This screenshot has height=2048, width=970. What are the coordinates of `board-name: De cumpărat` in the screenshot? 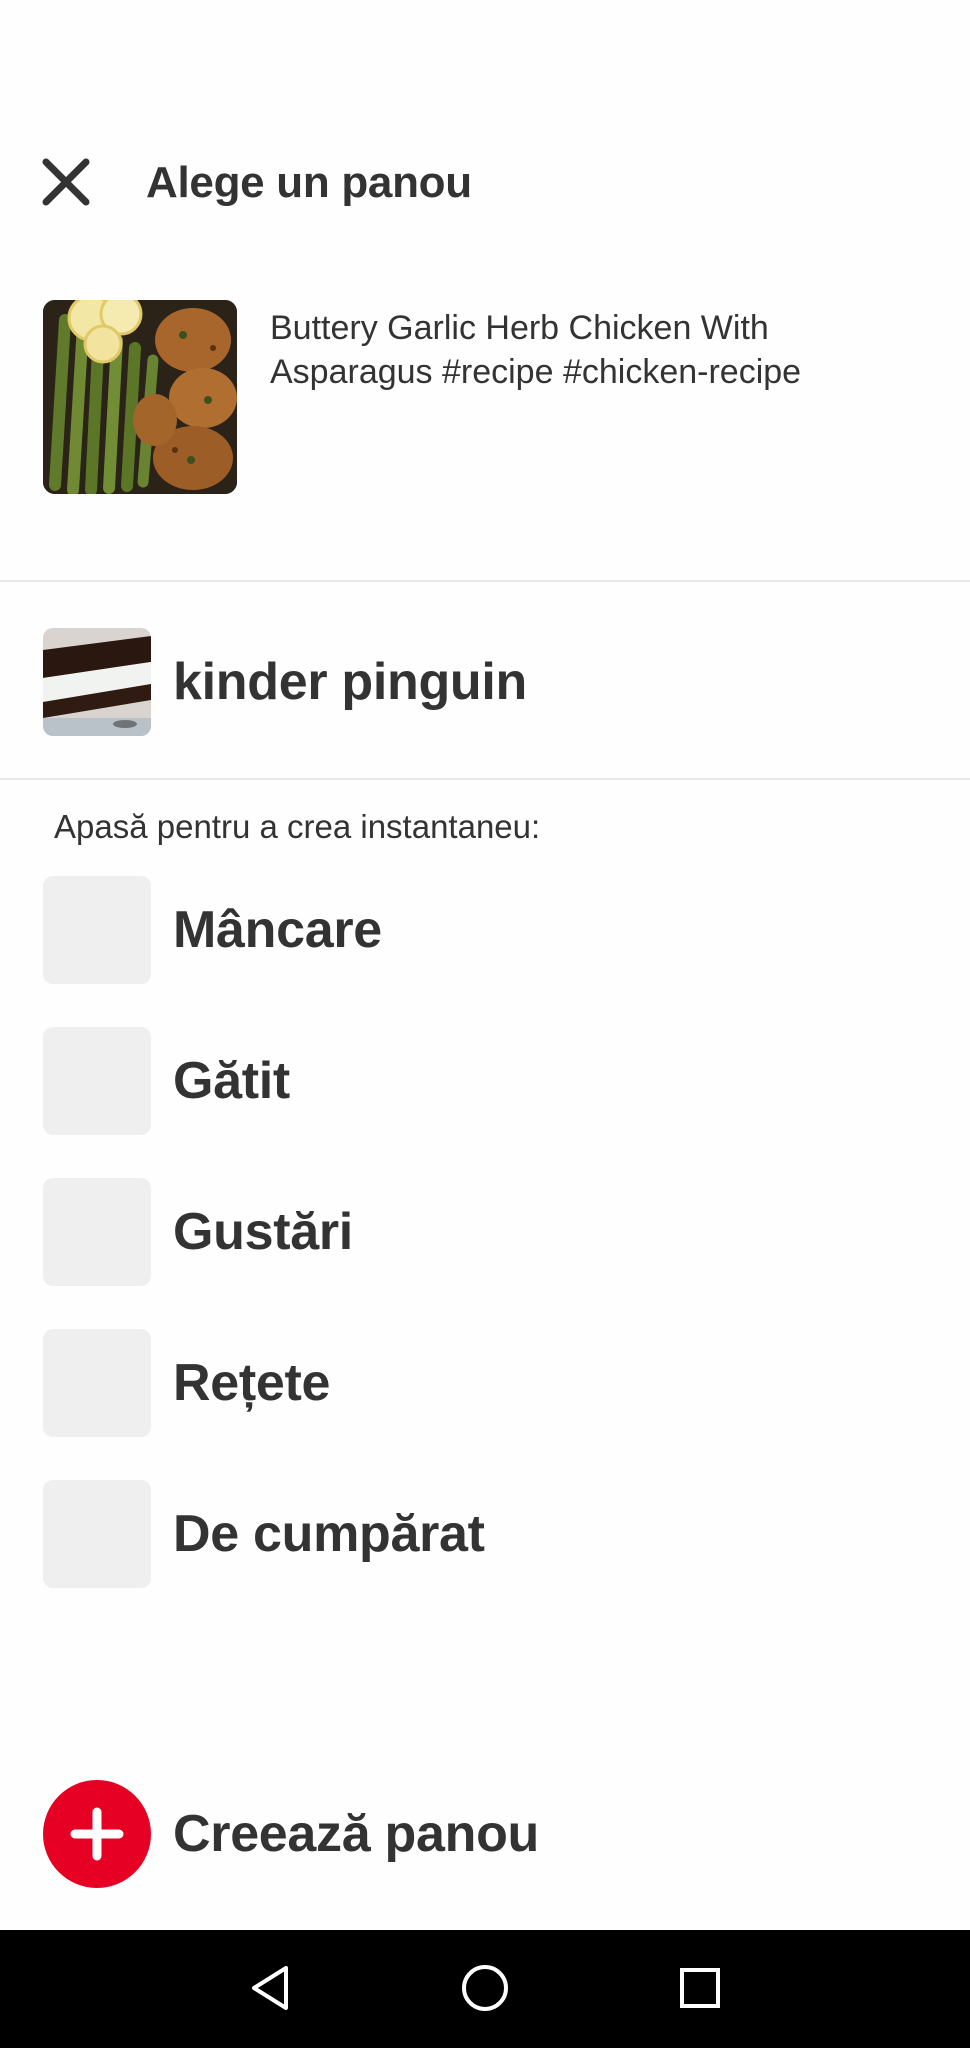 It's located at (329, 1534).